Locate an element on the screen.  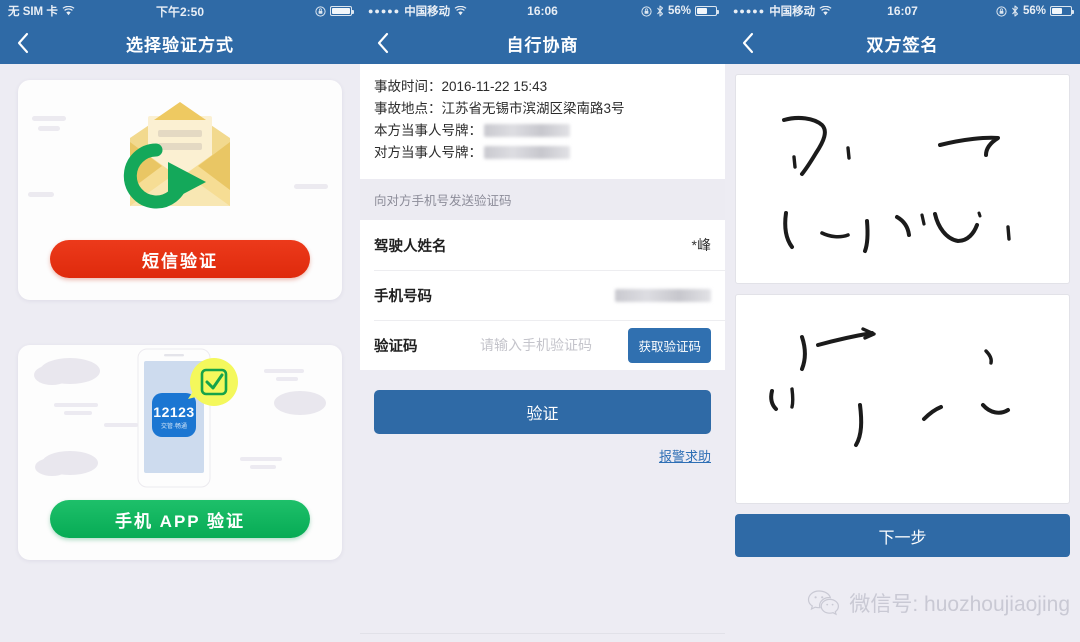
info-label: 对方当事人号牌： is located at coordinates (428, 152).